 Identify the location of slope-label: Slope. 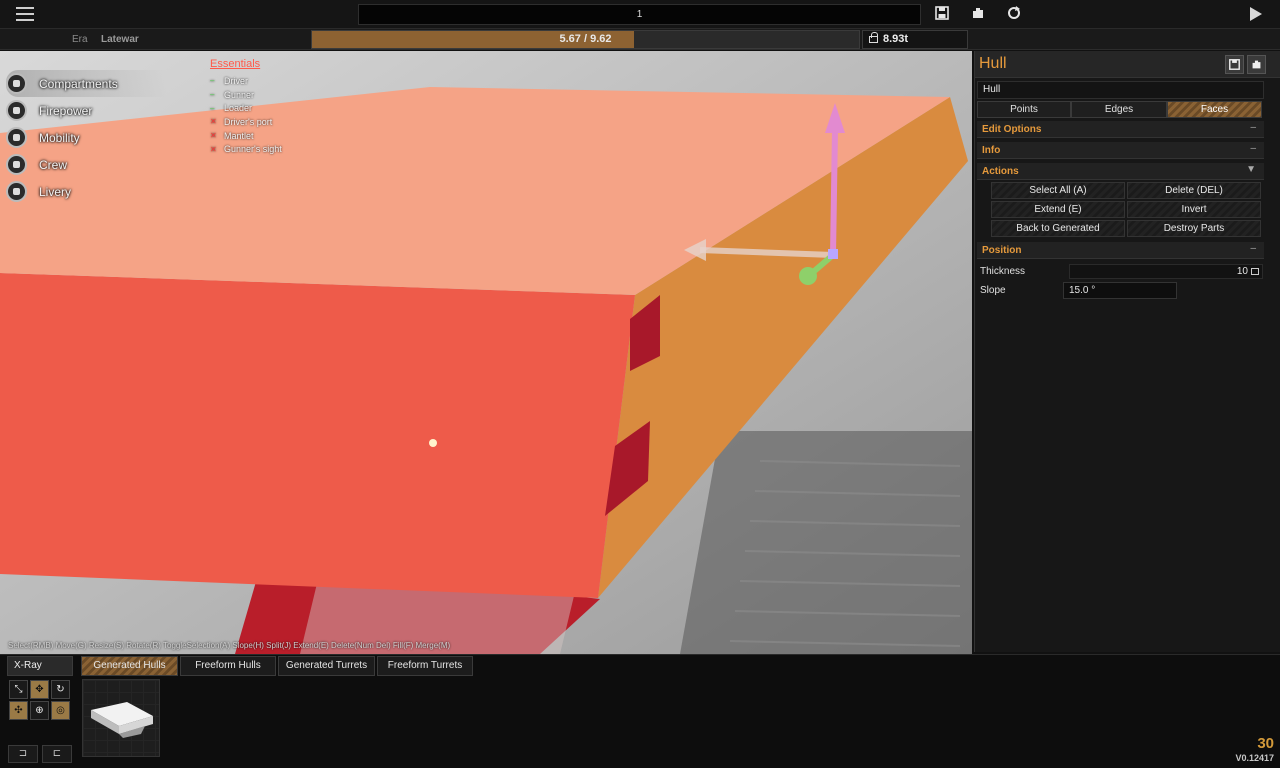
(993, 290).